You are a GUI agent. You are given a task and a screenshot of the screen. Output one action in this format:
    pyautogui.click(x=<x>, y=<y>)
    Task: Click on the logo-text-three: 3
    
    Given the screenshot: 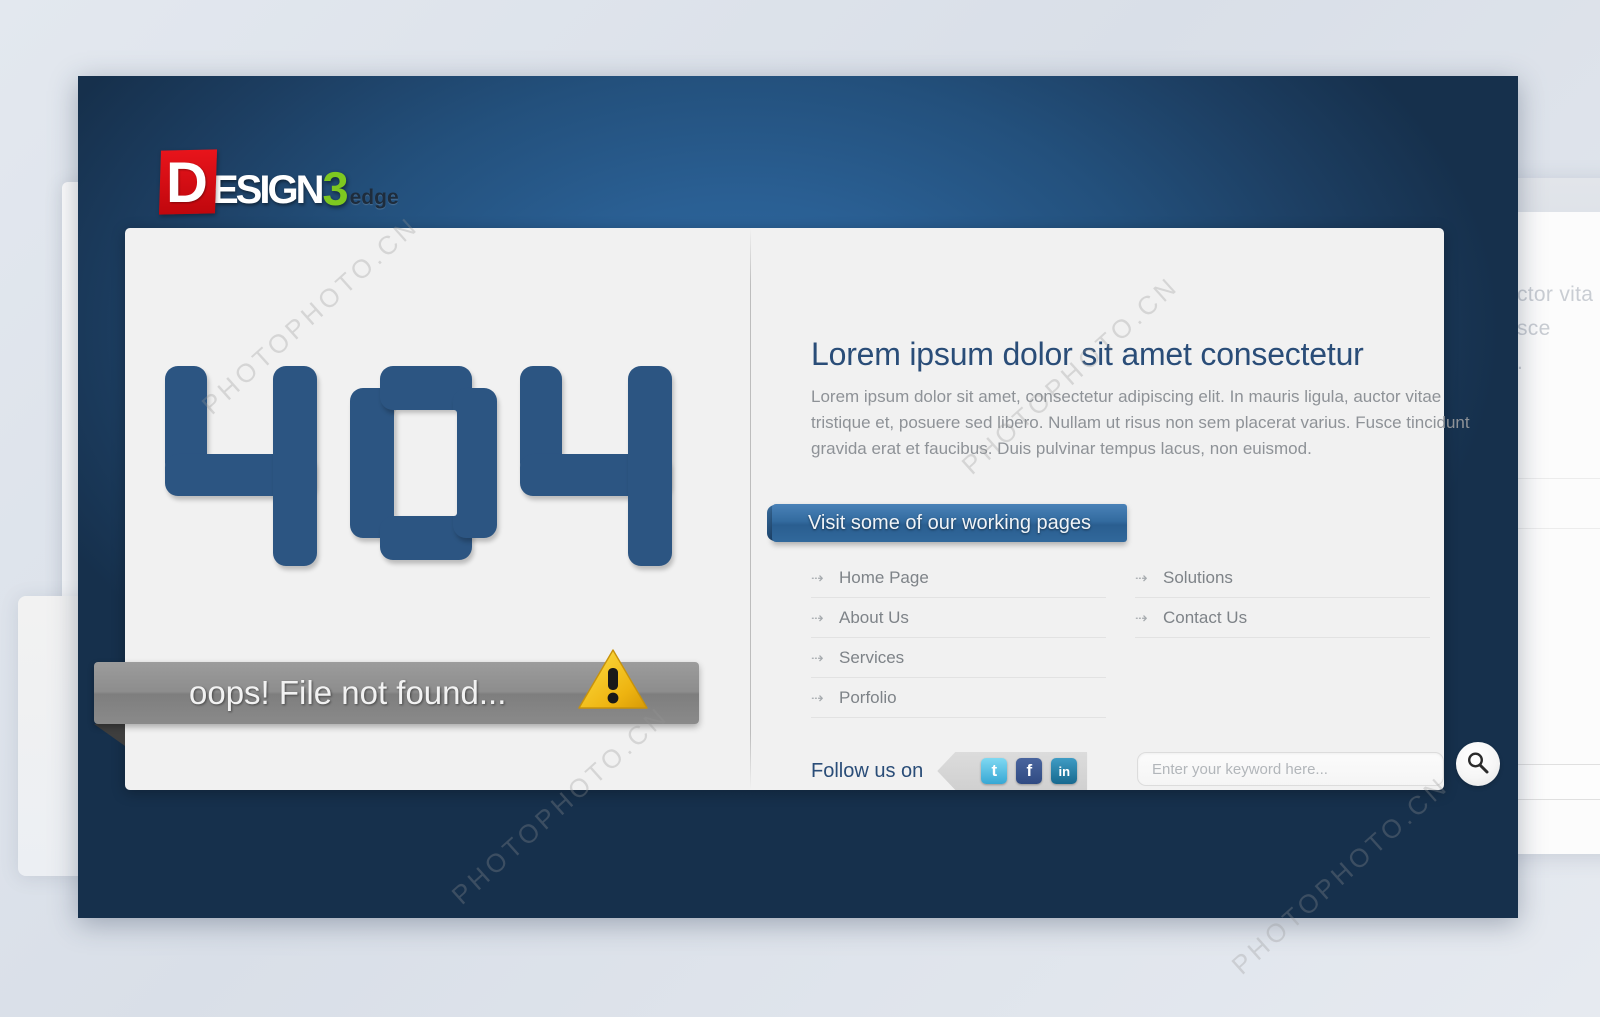 What is the action you would take?
    pyautogui.click(x=335, y=188)
    